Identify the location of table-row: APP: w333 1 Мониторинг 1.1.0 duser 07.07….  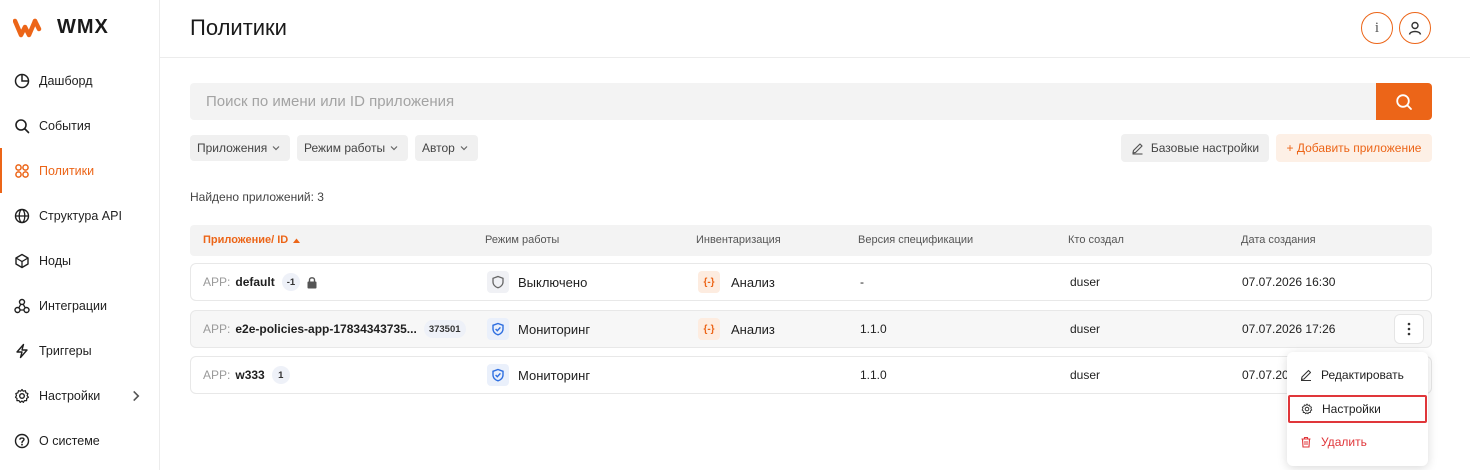
(811, 375).